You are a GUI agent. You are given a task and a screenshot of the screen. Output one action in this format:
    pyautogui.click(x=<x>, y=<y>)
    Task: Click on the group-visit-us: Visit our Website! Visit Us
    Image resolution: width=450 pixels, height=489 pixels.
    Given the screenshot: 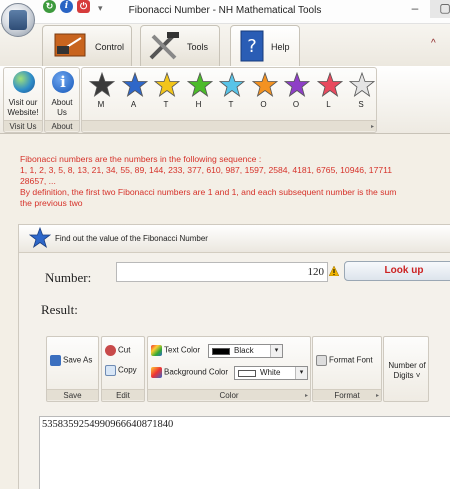 What is the action you would take?
    pyautogui.click(x=23, y=100)
    